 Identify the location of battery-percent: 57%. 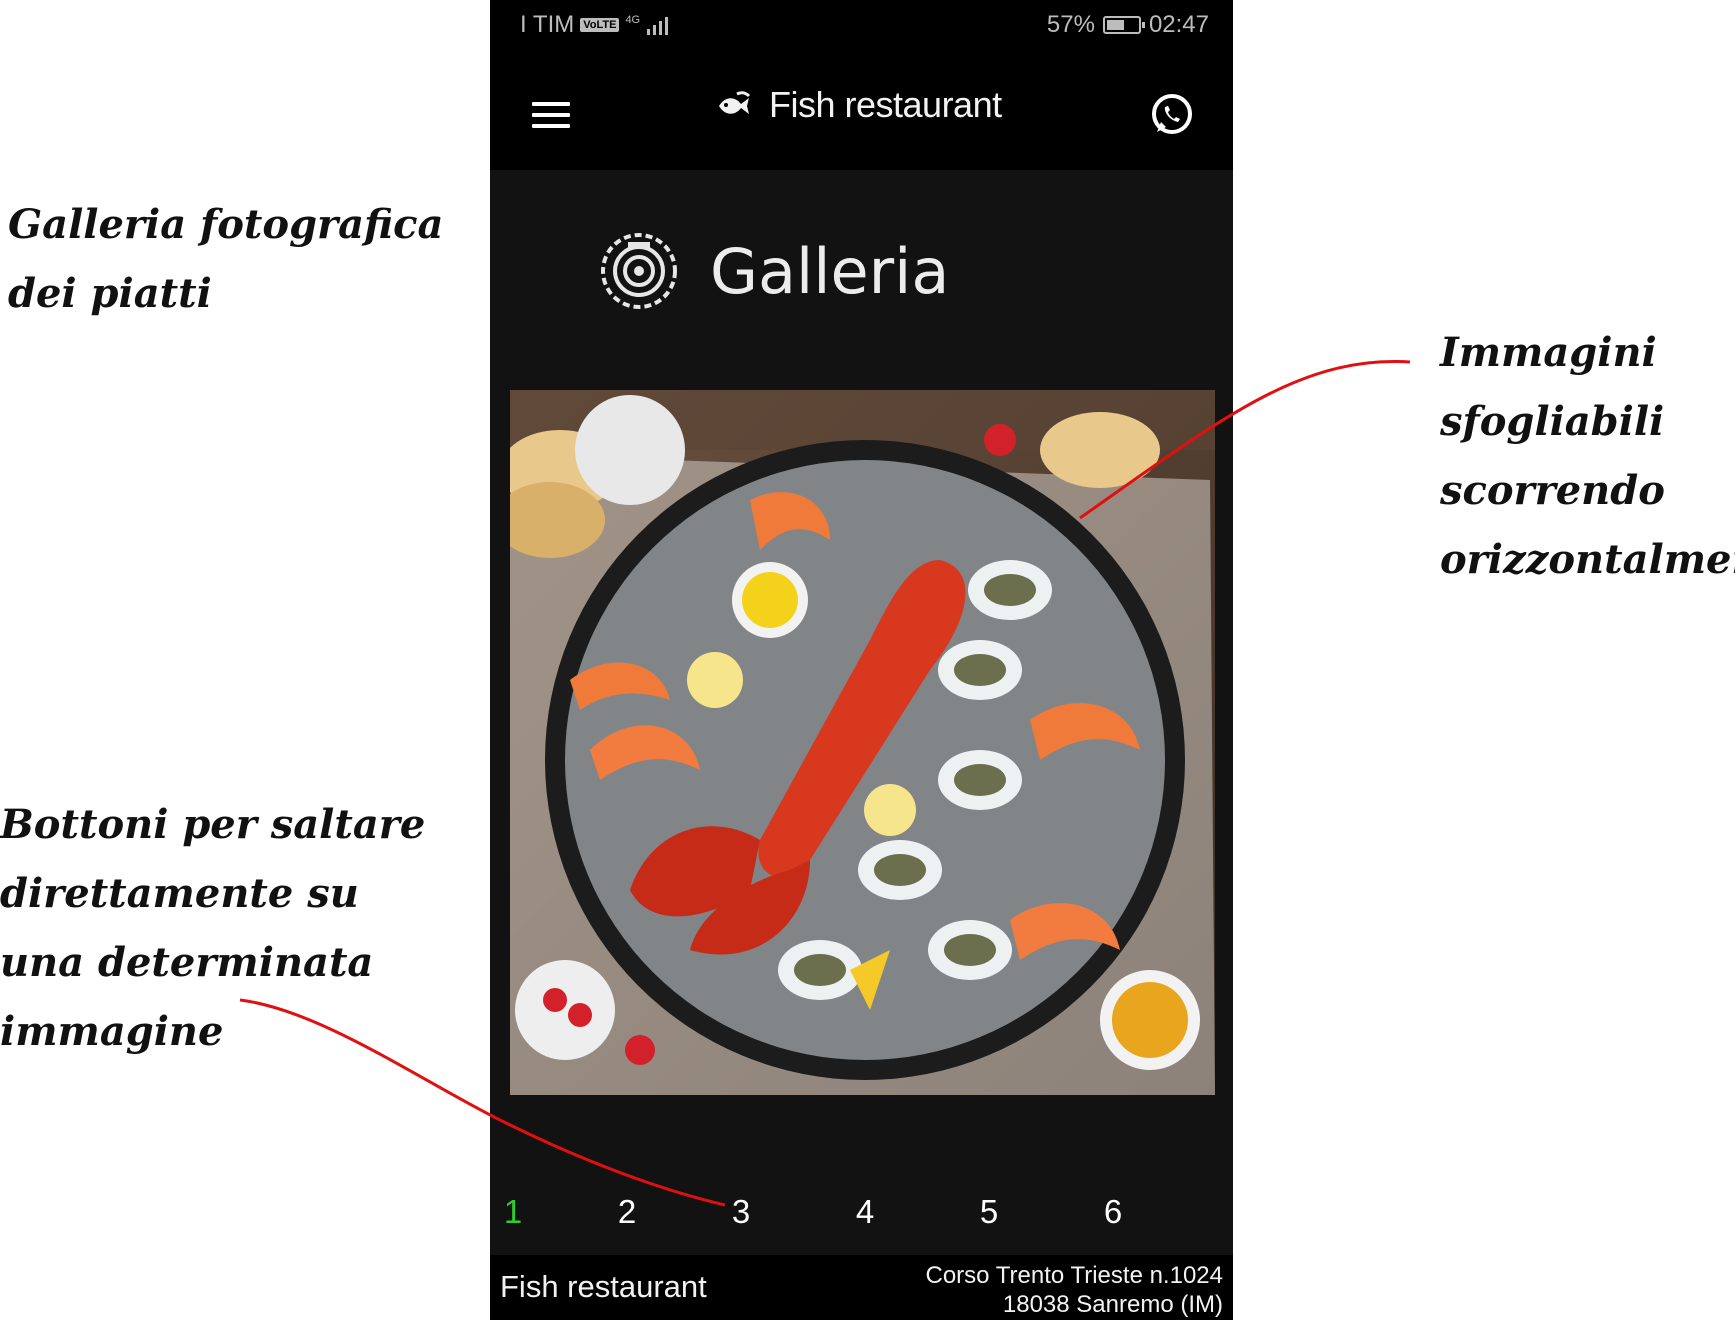
(1070, 24).